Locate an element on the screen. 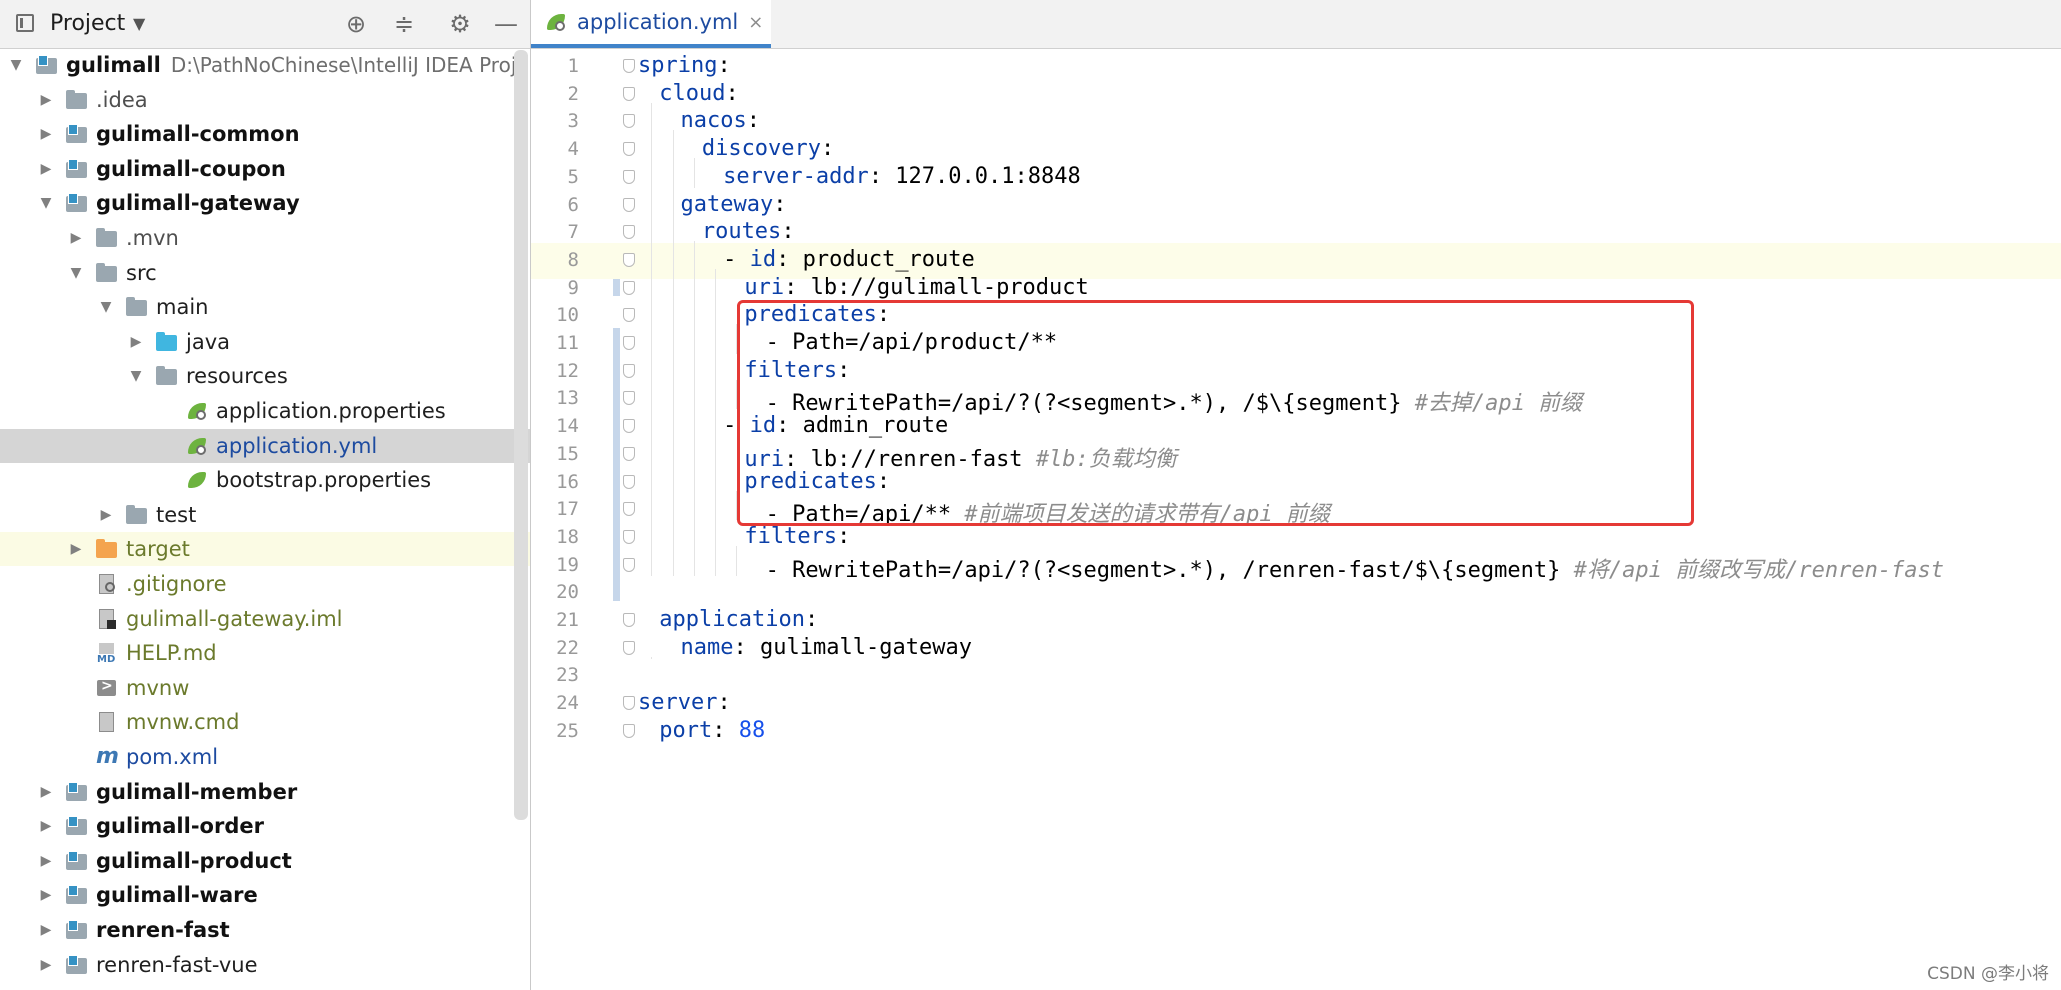  tree-item: ▶application.properties is located at coordinates (265, 411).